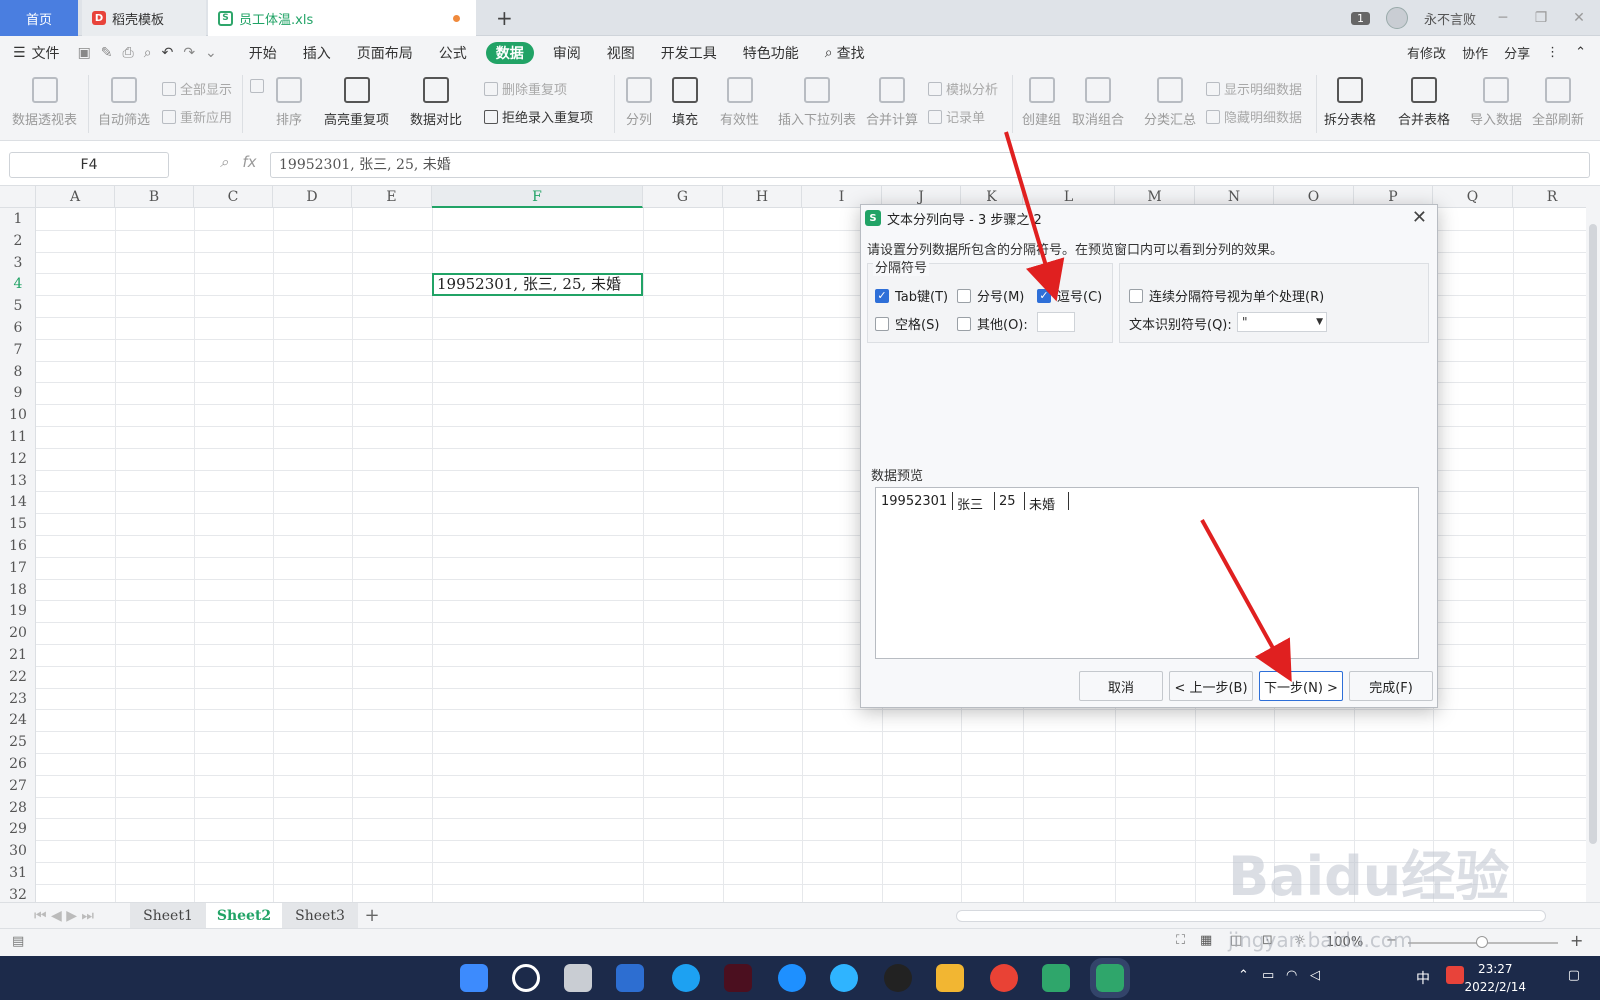 The height and width of the screenshot is (1000, 1600). I want to click on validity-button: 有效性, so click(739, 102).